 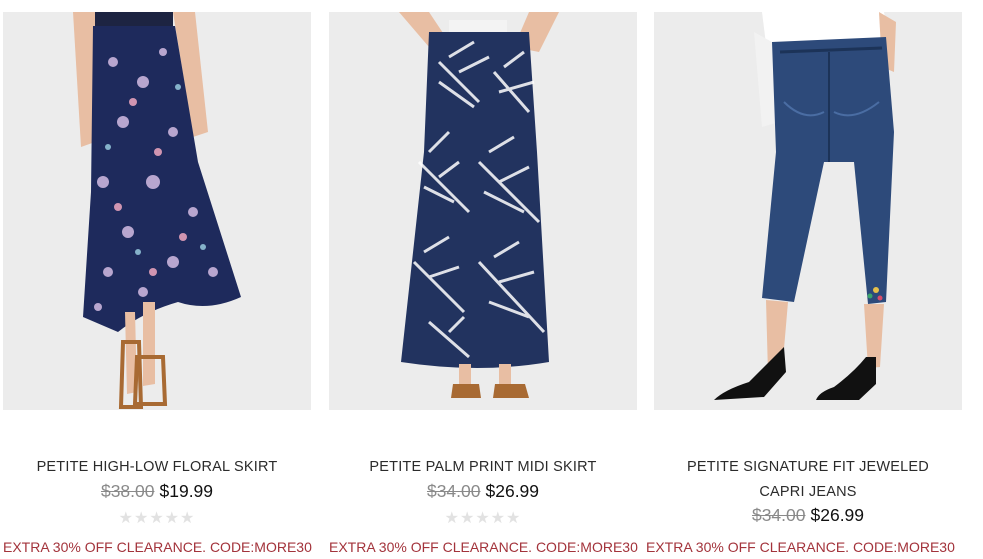 I want to click on product-name: PETITE SIGNATURE FIT JEWELED CAPRI JEANS, so click(x=808, y=480).